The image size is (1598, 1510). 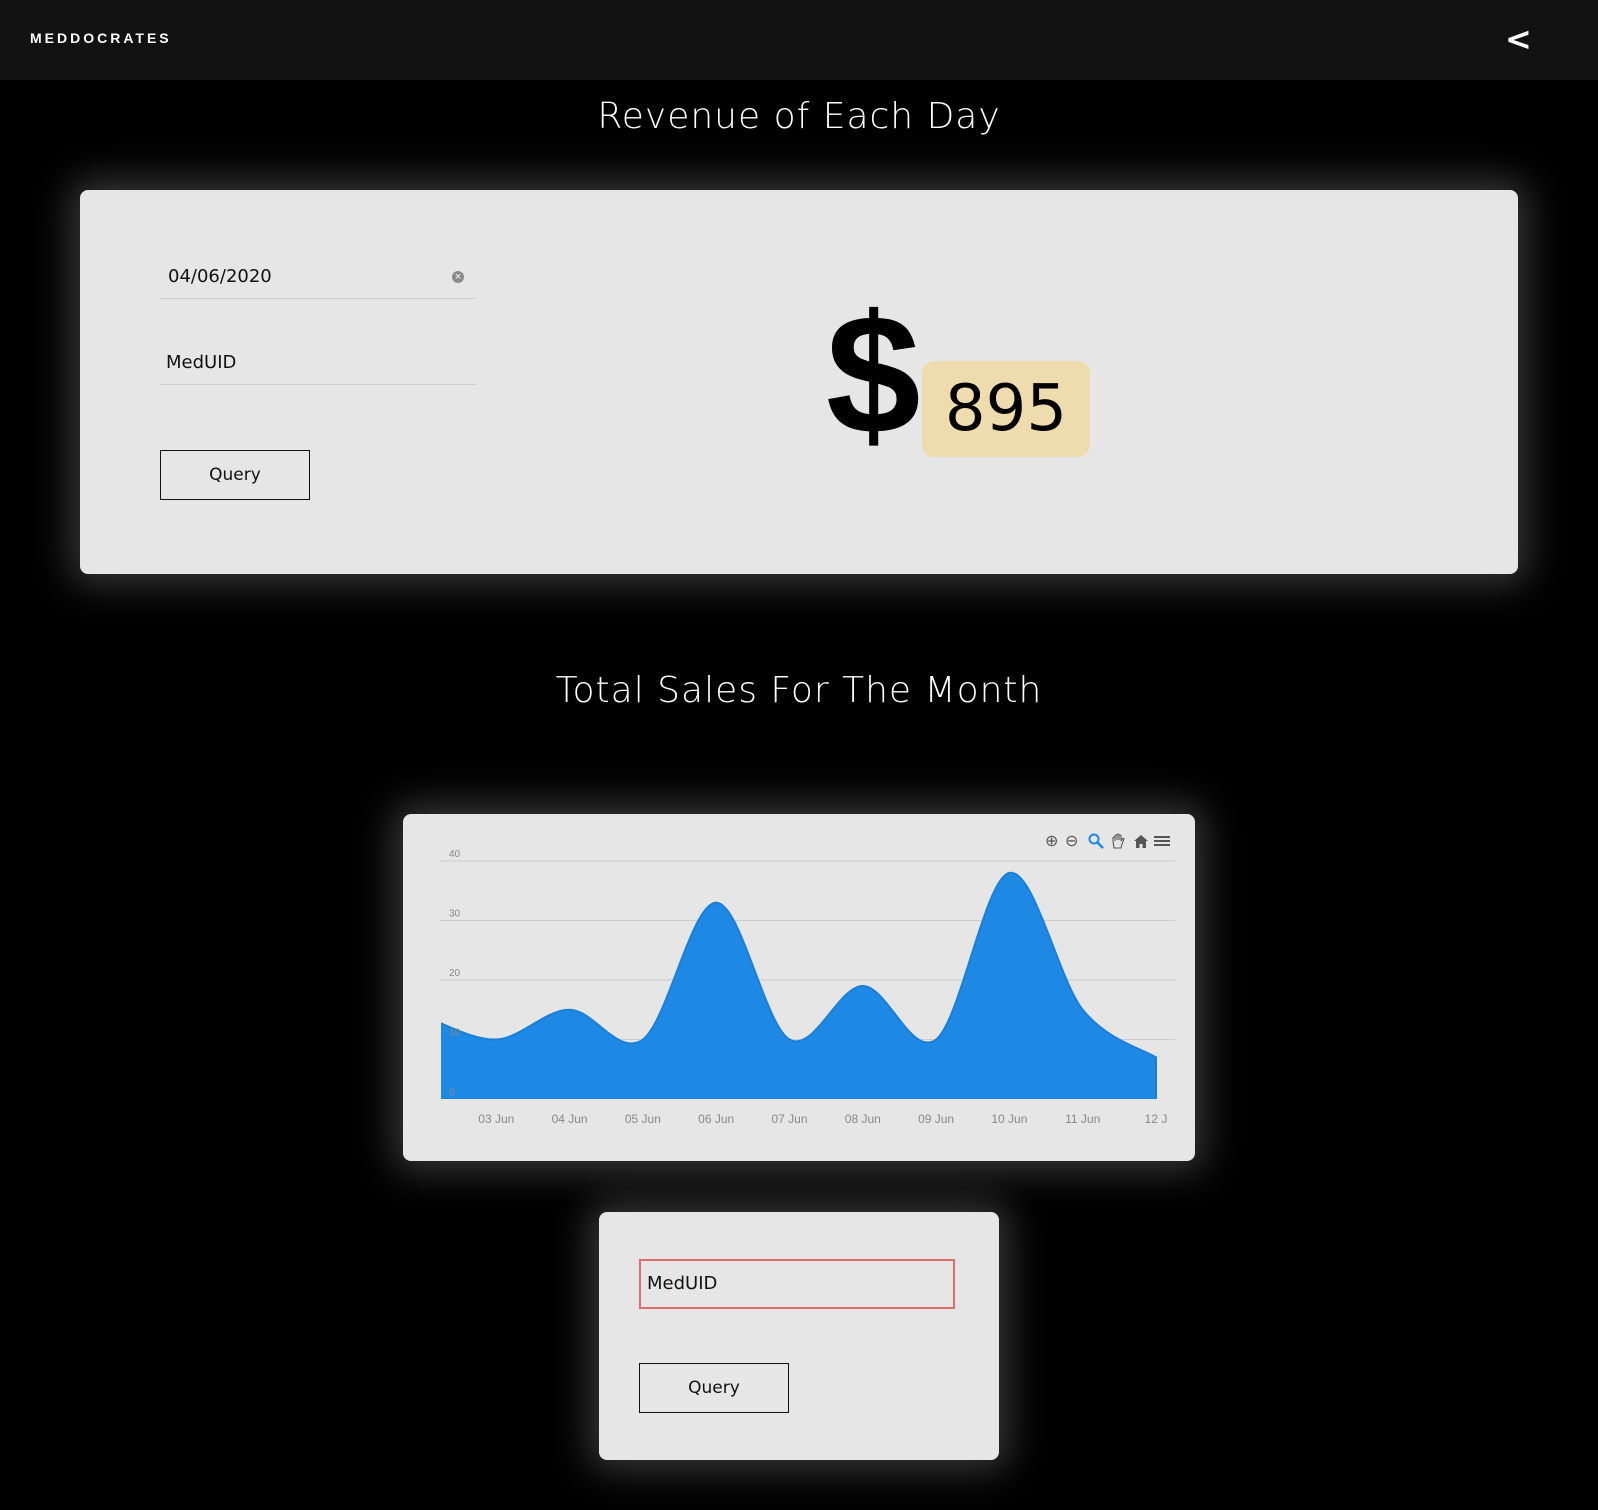 I want to click on monthly-sales-title: Total Sales For The Month, so click(x=799, y=690).